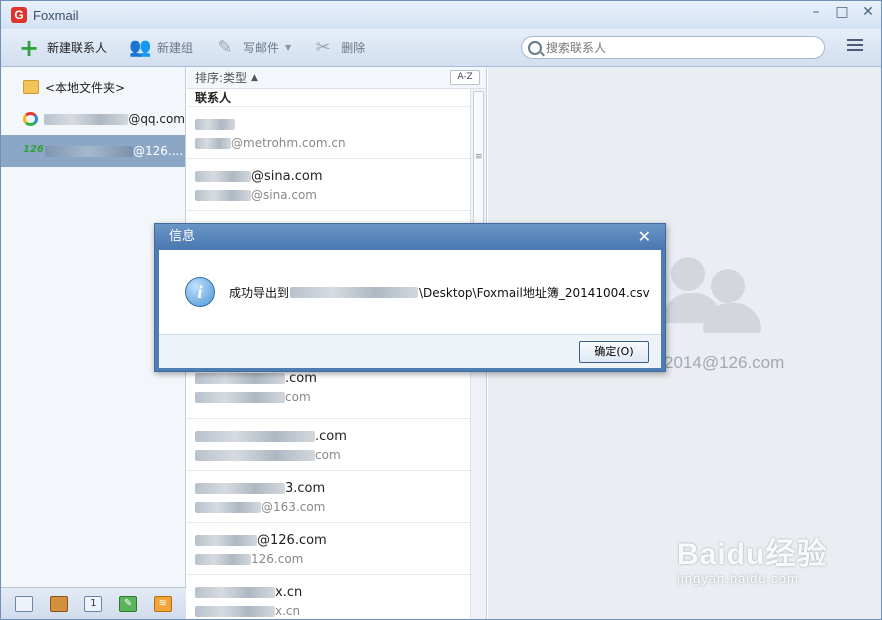  What do you see at coordinates (410, 351) in the screenshot?
I see `dialog-footer: 确定(O)` at bounding box center [410, 351].